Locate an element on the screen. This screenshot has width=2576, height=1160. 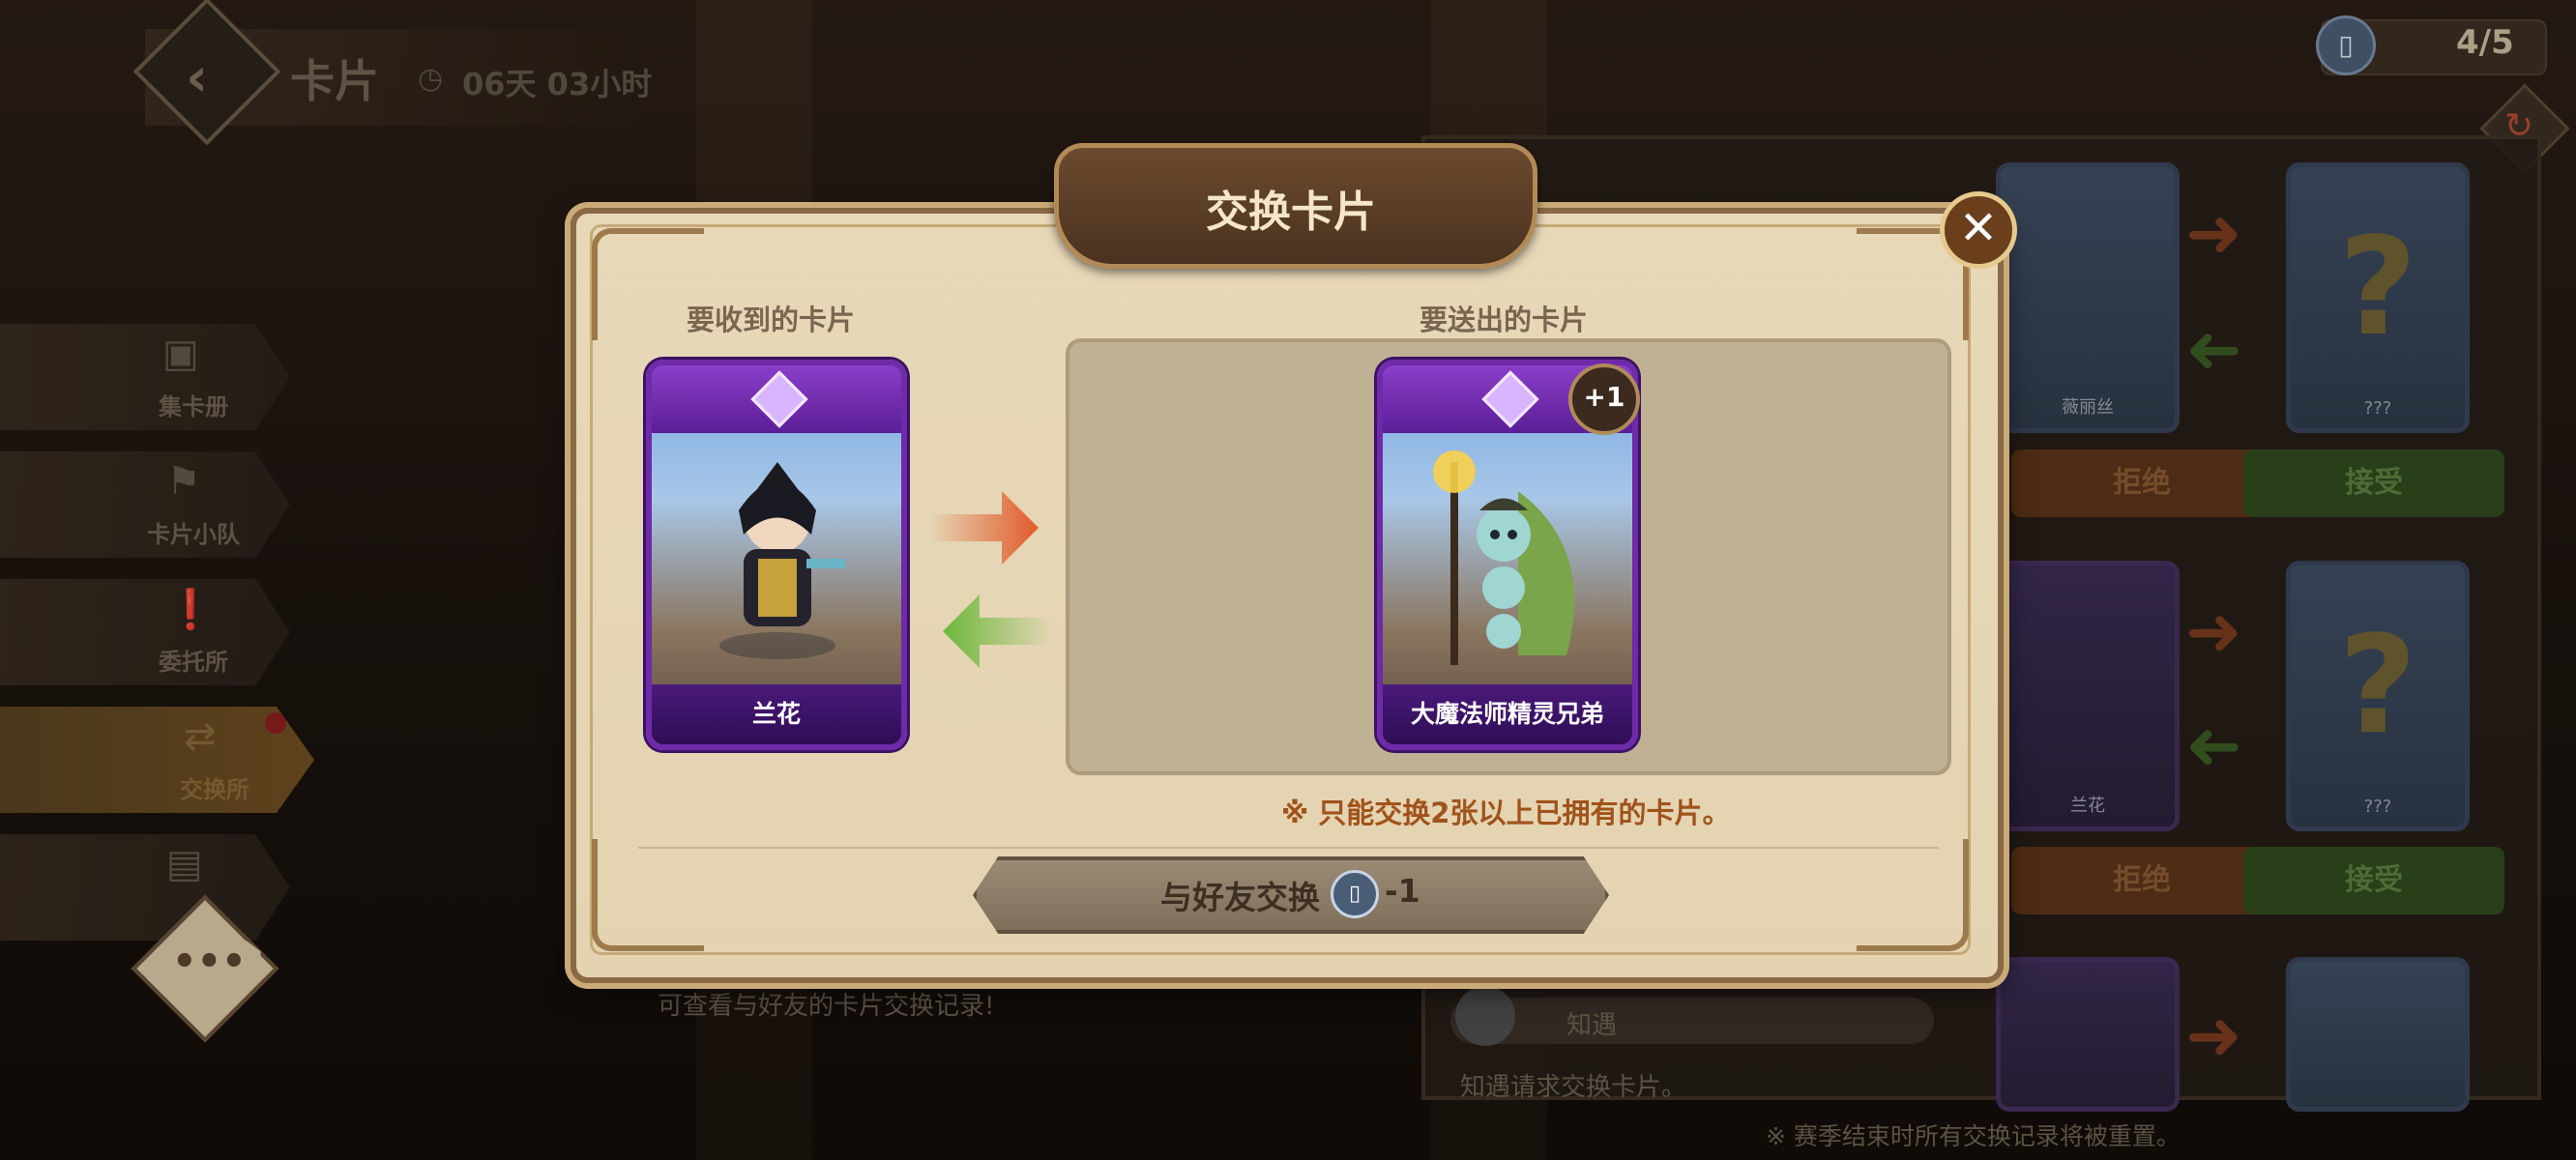
receive-card: 兰花 is located at coordinates (776, 555).